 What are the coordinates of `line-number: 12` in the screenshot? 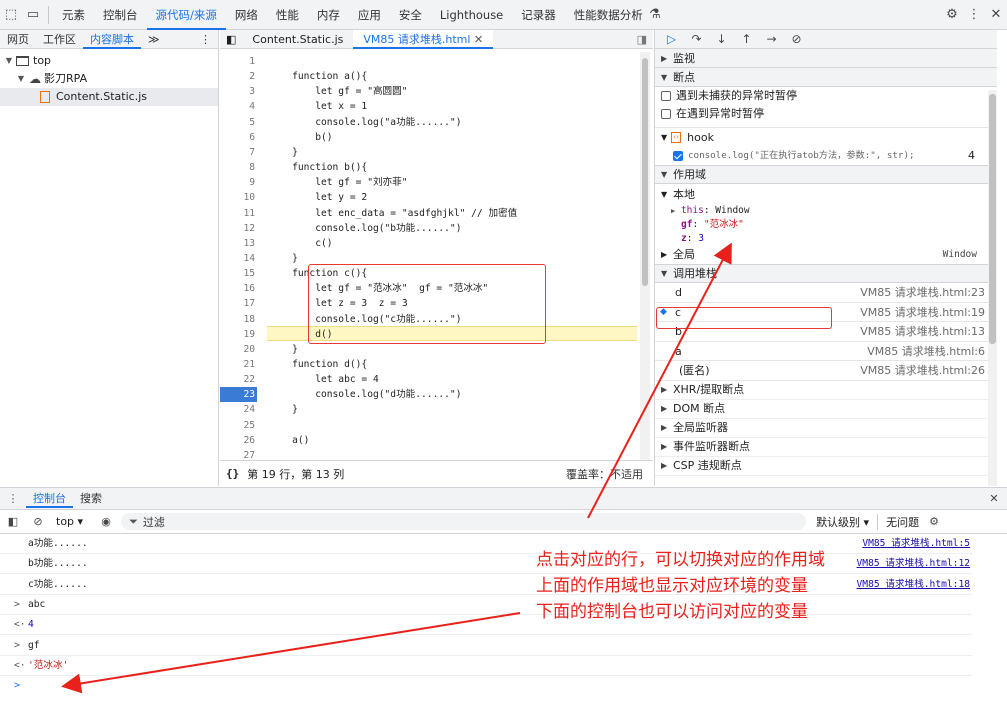 It's located at (238, 228).